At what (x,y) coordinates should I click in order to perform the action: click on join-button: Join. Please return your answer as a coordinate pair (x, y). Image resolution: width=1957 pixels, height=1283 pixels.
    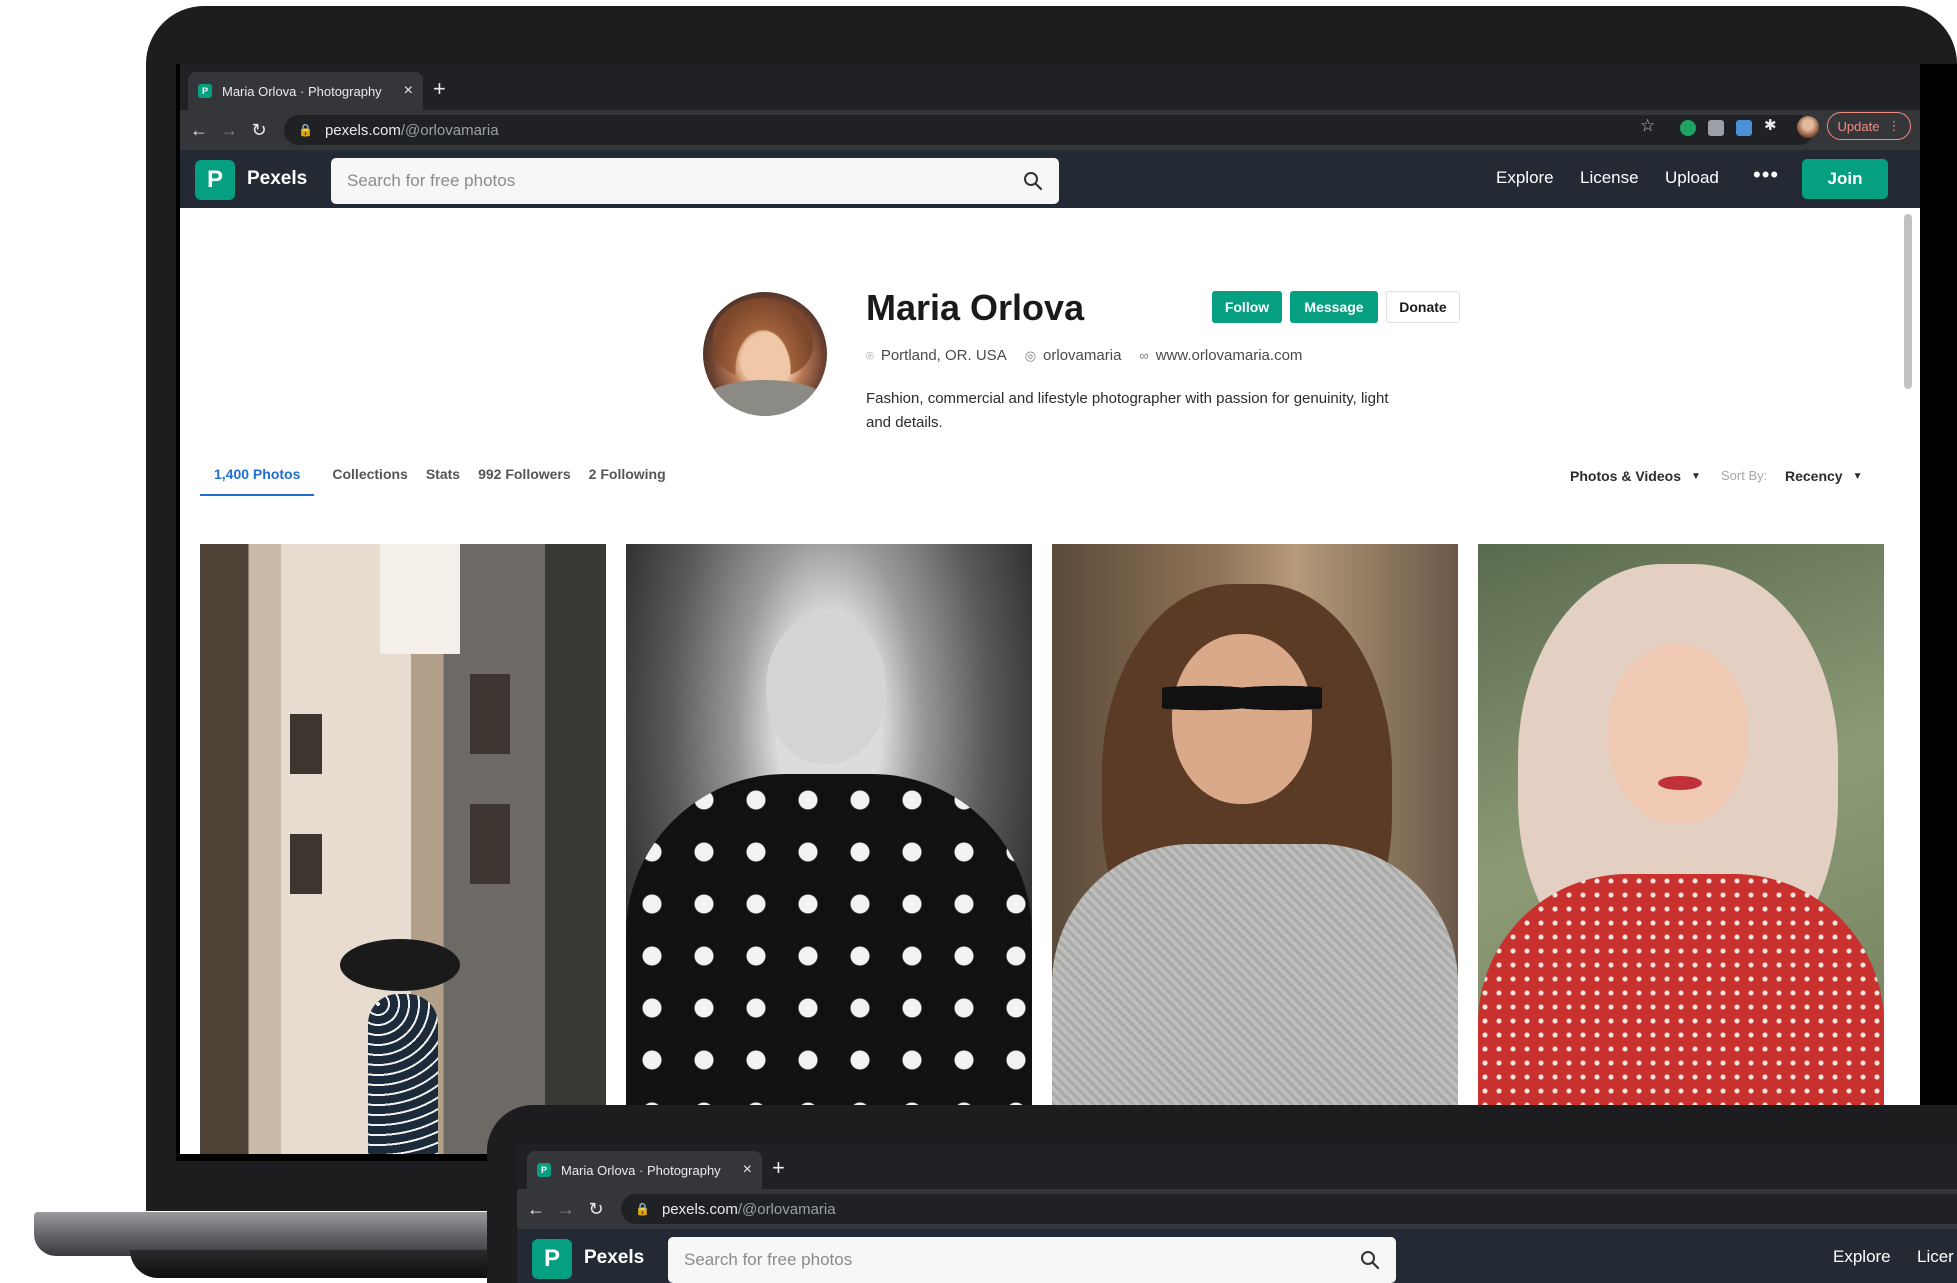
    Looking at the image, I should click on (1845, 179).